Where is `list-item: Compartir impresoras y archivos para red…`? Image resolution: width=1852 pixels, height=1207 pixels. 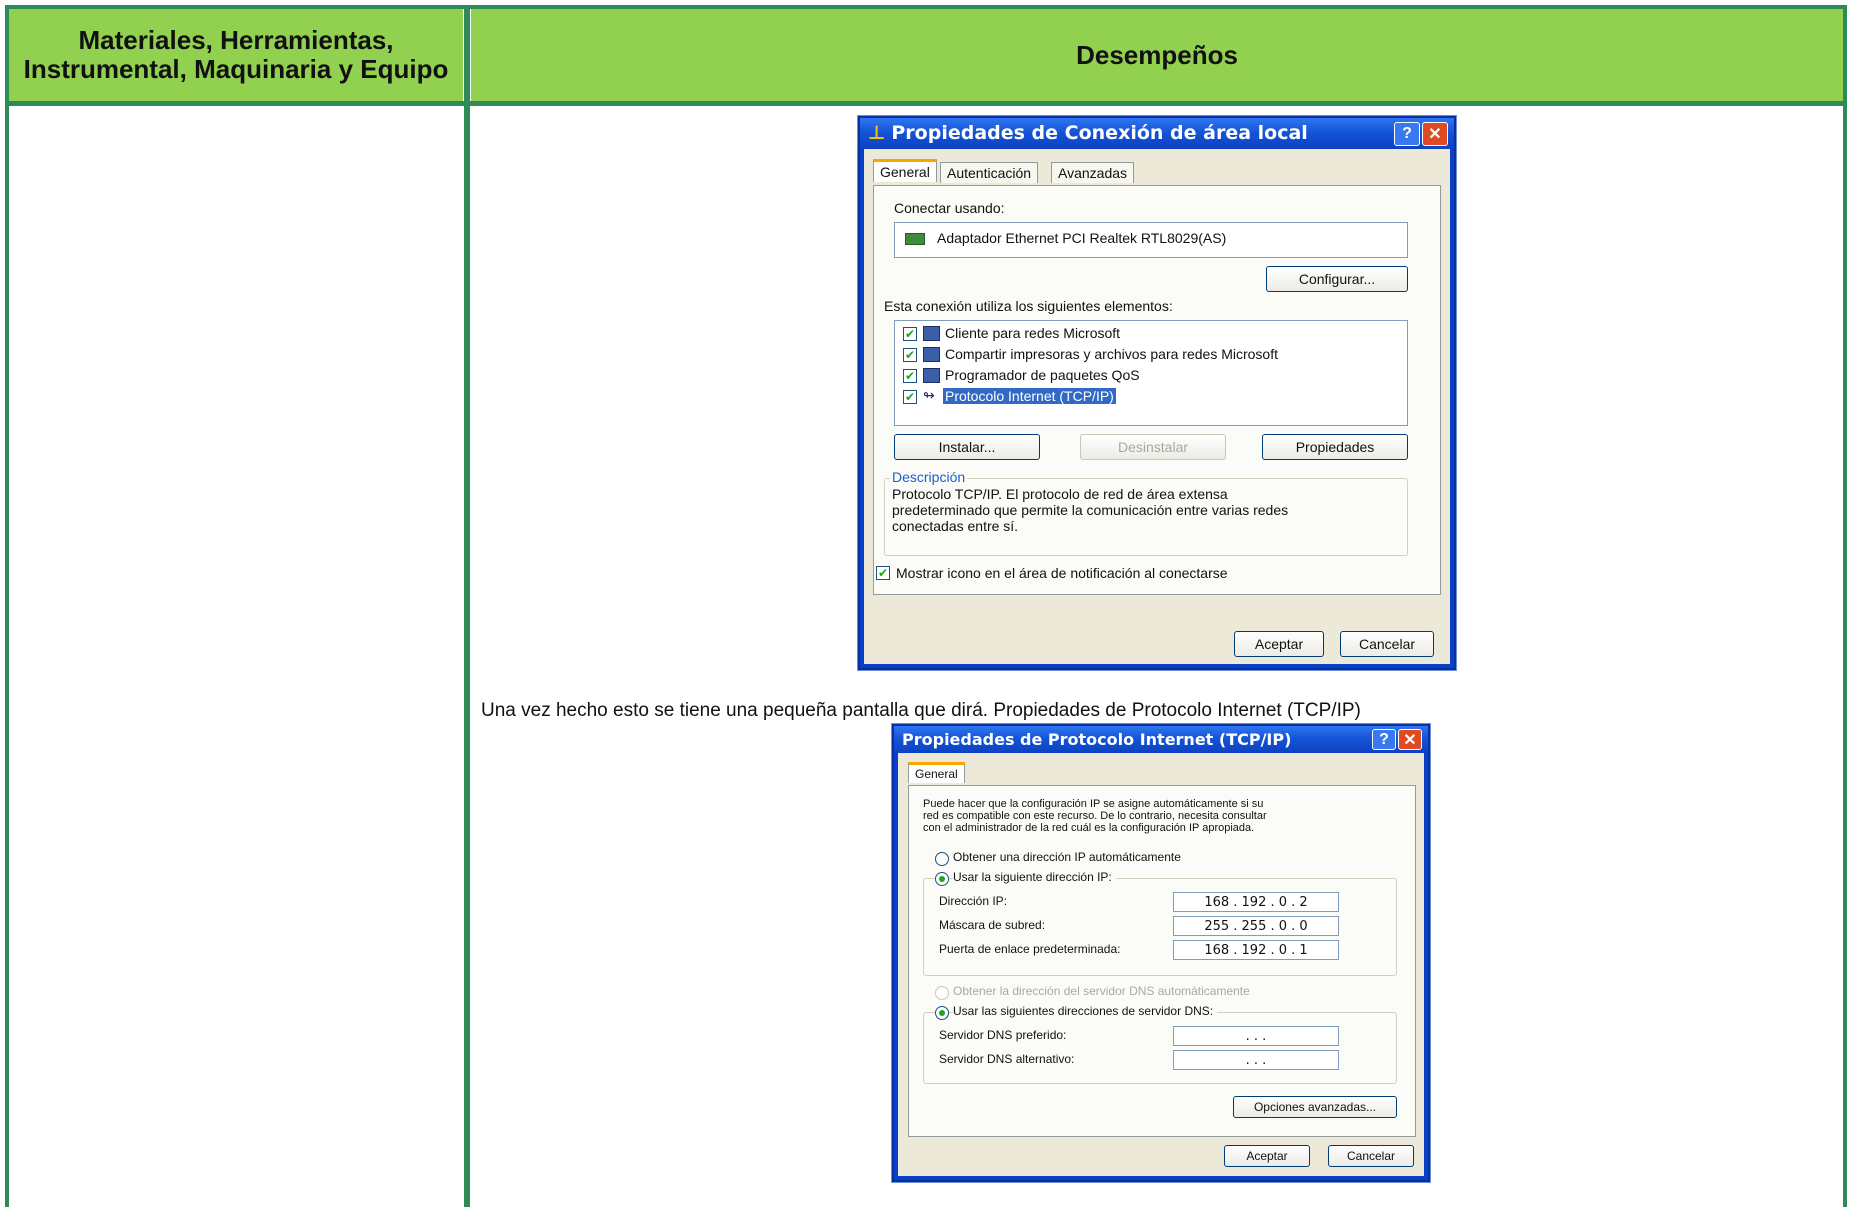
list-item: Compartir impresoras y archivos para red… is located at coordinates (1111, 354).